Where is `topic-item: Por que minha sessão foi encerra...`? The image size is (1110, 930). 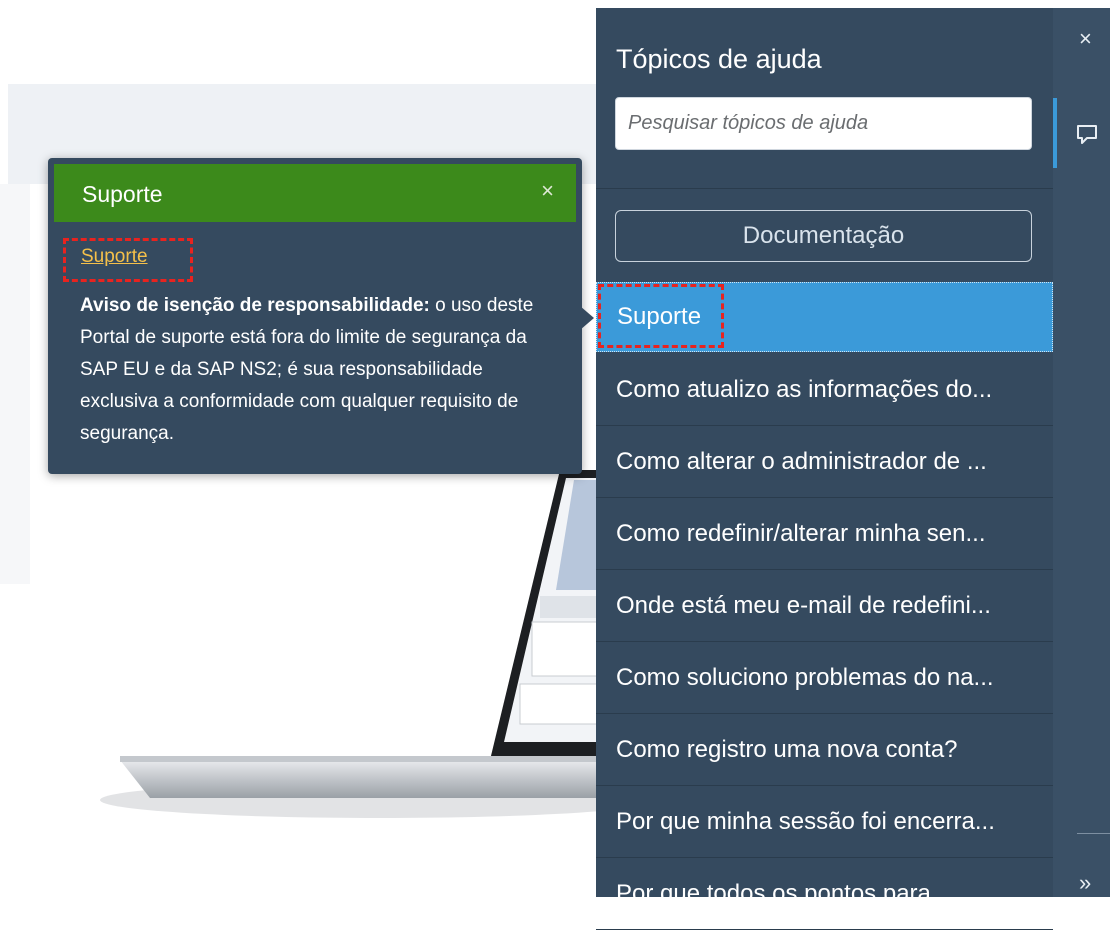
topic-item: Por que minha sessão foi encerra... is located at coordinates (824, 822).